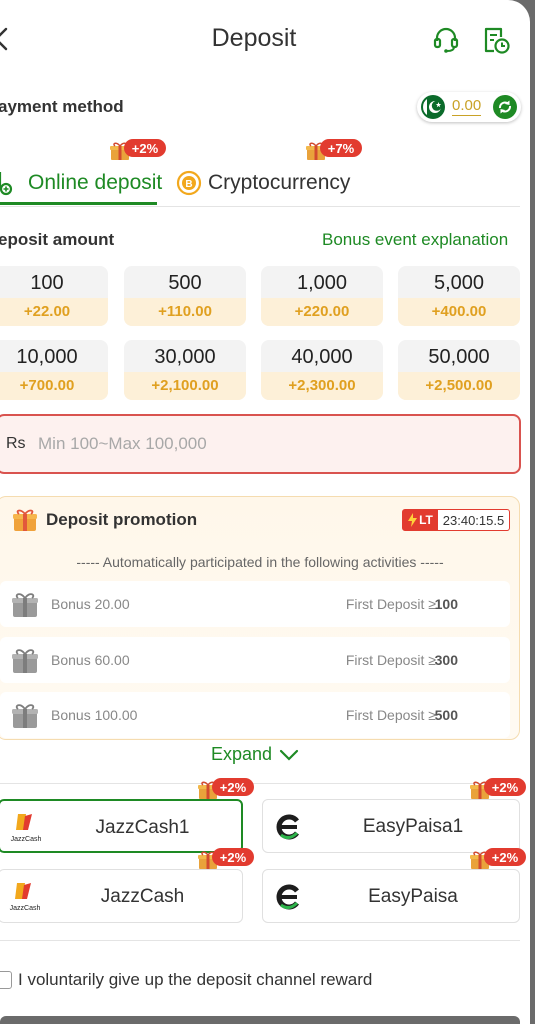 This screenshot has width=535, height=1024. What do you see at coordinates (426, 520) in the screenshot?
I see `timer-tag: LT` at bounding box center [426, 520].